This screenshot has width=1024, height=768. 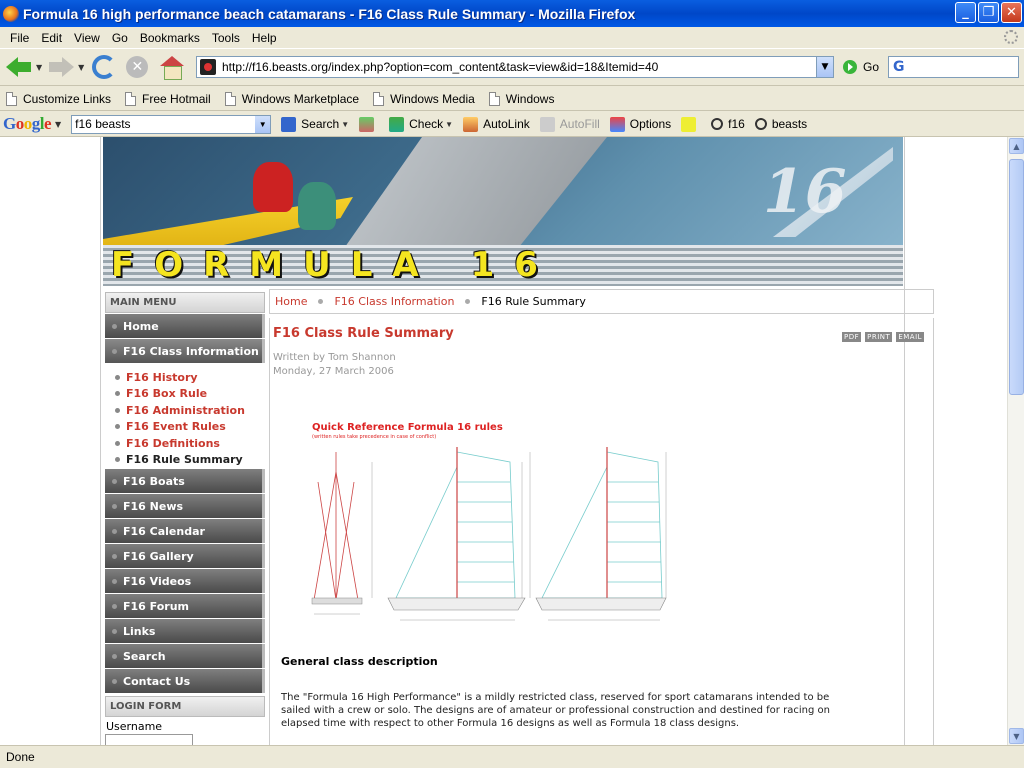 What do you see at coordinates (1016, 146) in the screenshot?
I see `scroll-up-icon: ▲` at bounding box center [1016, 146].